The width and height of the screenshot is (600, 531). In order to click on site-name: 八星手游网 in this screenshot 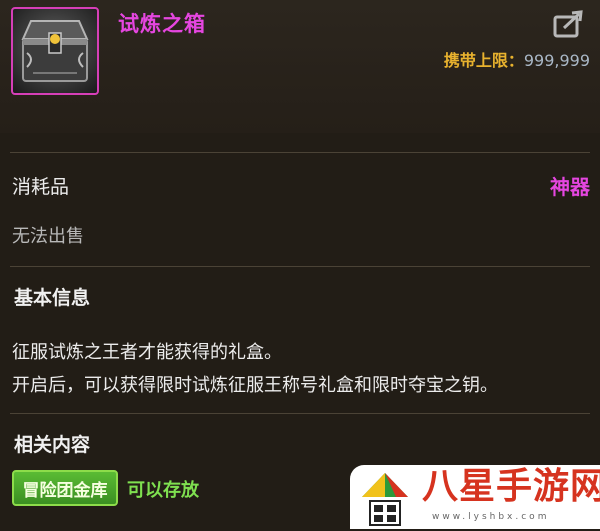, I will do `click(511, 486)`.